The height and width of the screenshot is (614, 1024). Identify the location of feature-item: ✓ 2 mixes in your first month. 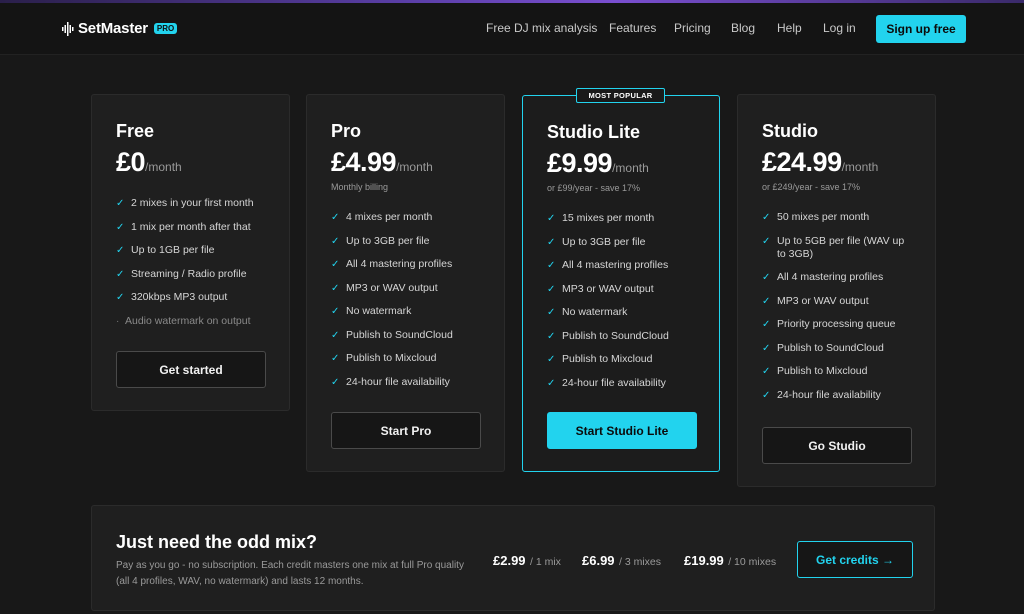
(185, 203).